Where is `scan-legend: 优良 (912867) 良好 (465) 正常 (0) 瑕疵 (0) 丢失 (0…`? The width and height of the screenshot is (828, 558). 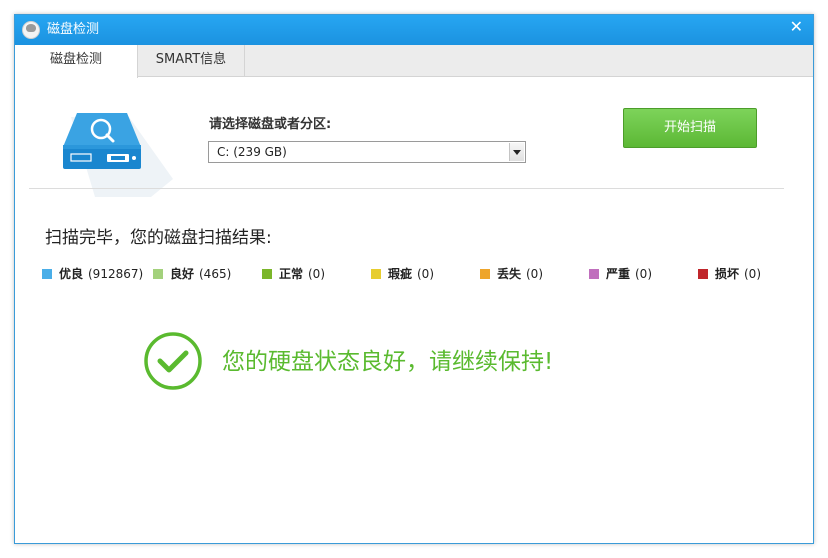
scan-legend: 优良 (912867) 良好 (465) 正常 (0) 瑕疵 (0) 丢失 (0… is located at coordinates (422, 274).